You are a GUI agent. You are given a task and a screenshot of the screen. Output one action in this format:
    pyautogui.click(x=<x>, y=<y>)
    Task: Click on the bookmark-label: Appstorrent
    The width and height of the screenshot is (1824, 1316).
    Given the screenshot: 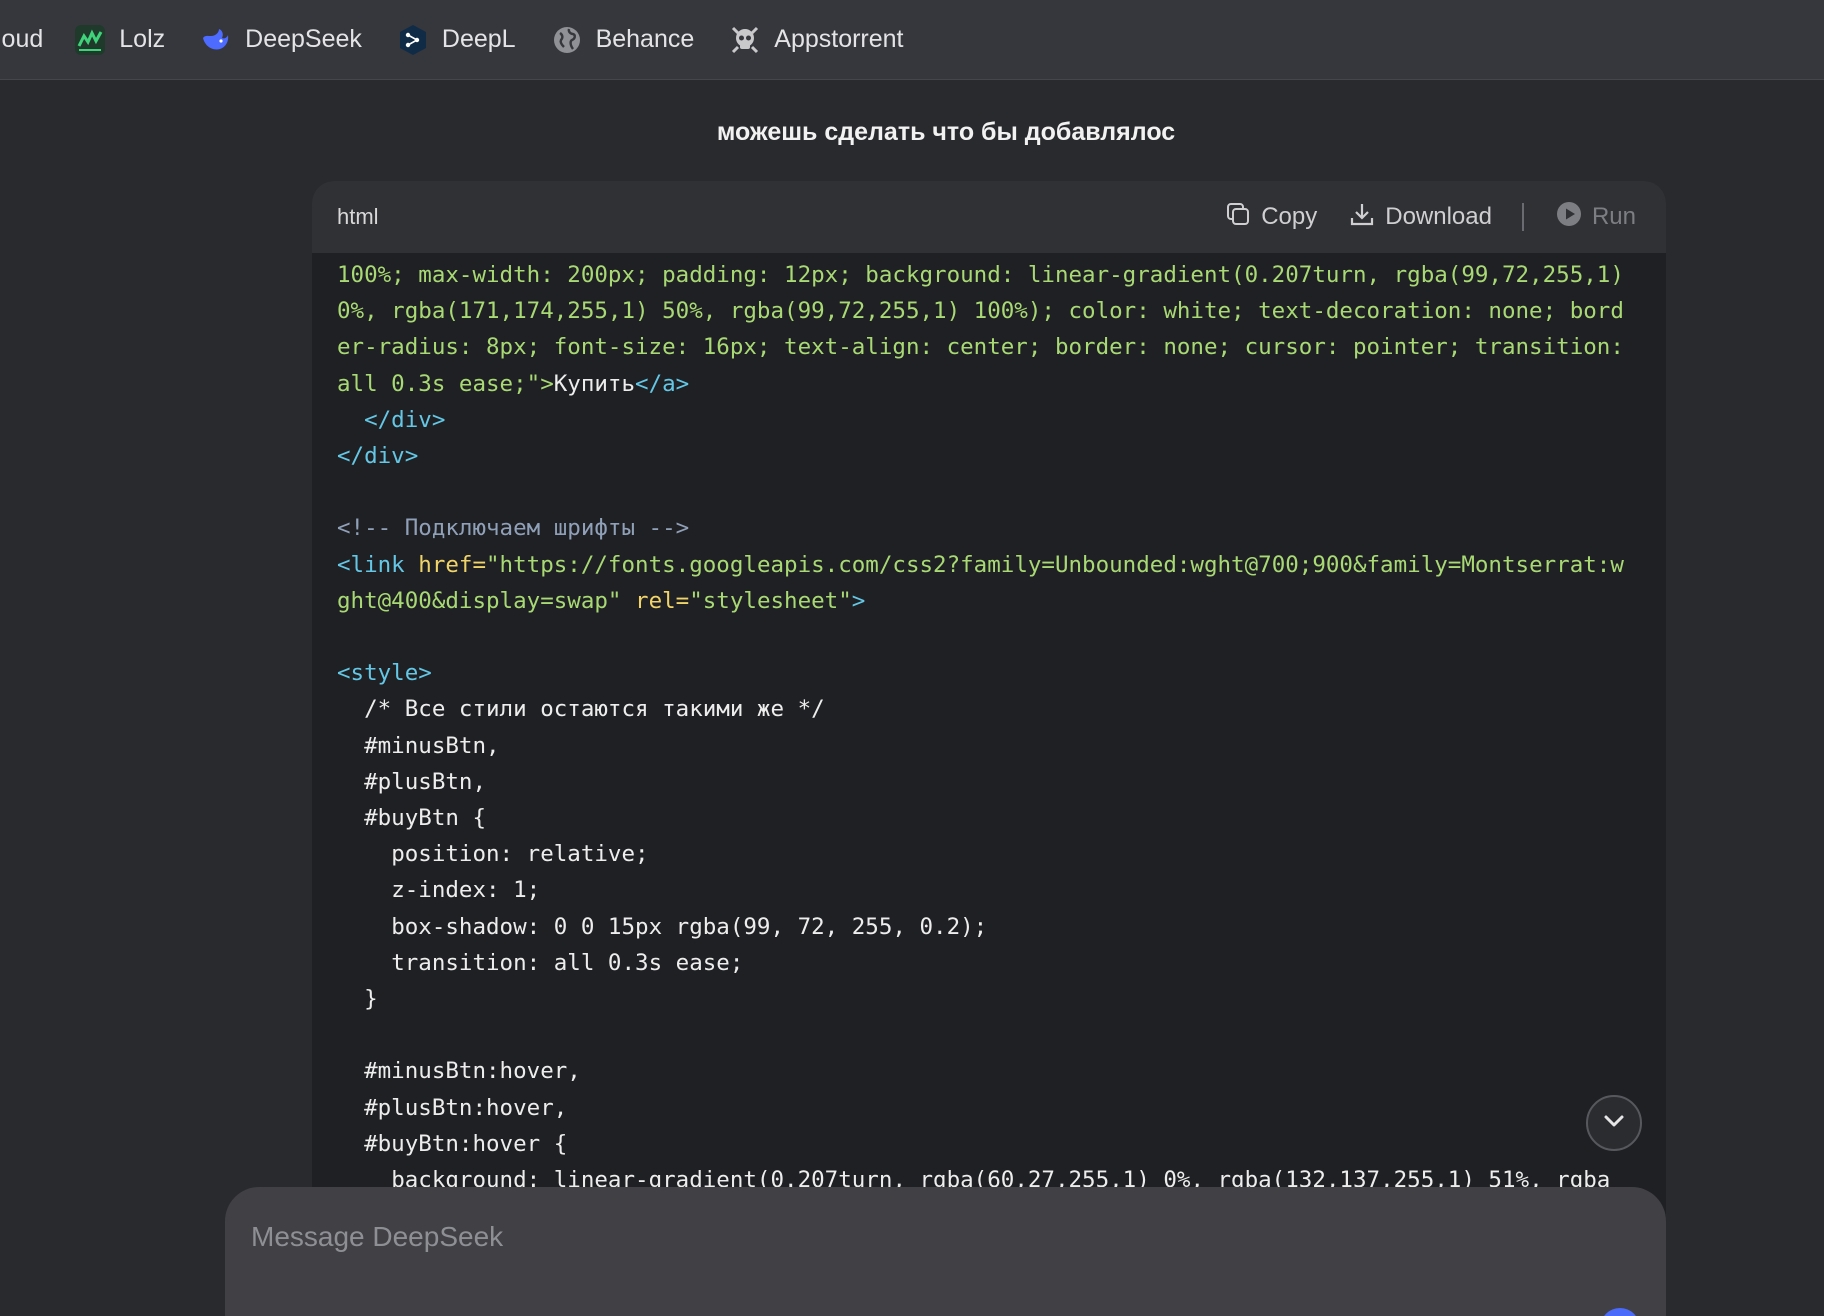 What is the action you would take?
    pyautogui.click(x=839, y=39)
    